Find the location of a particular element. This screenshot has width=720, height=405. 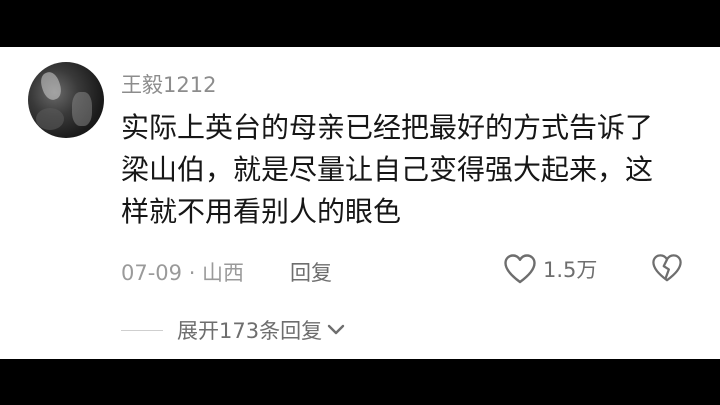

avatar is located at coordinates (66, 100).